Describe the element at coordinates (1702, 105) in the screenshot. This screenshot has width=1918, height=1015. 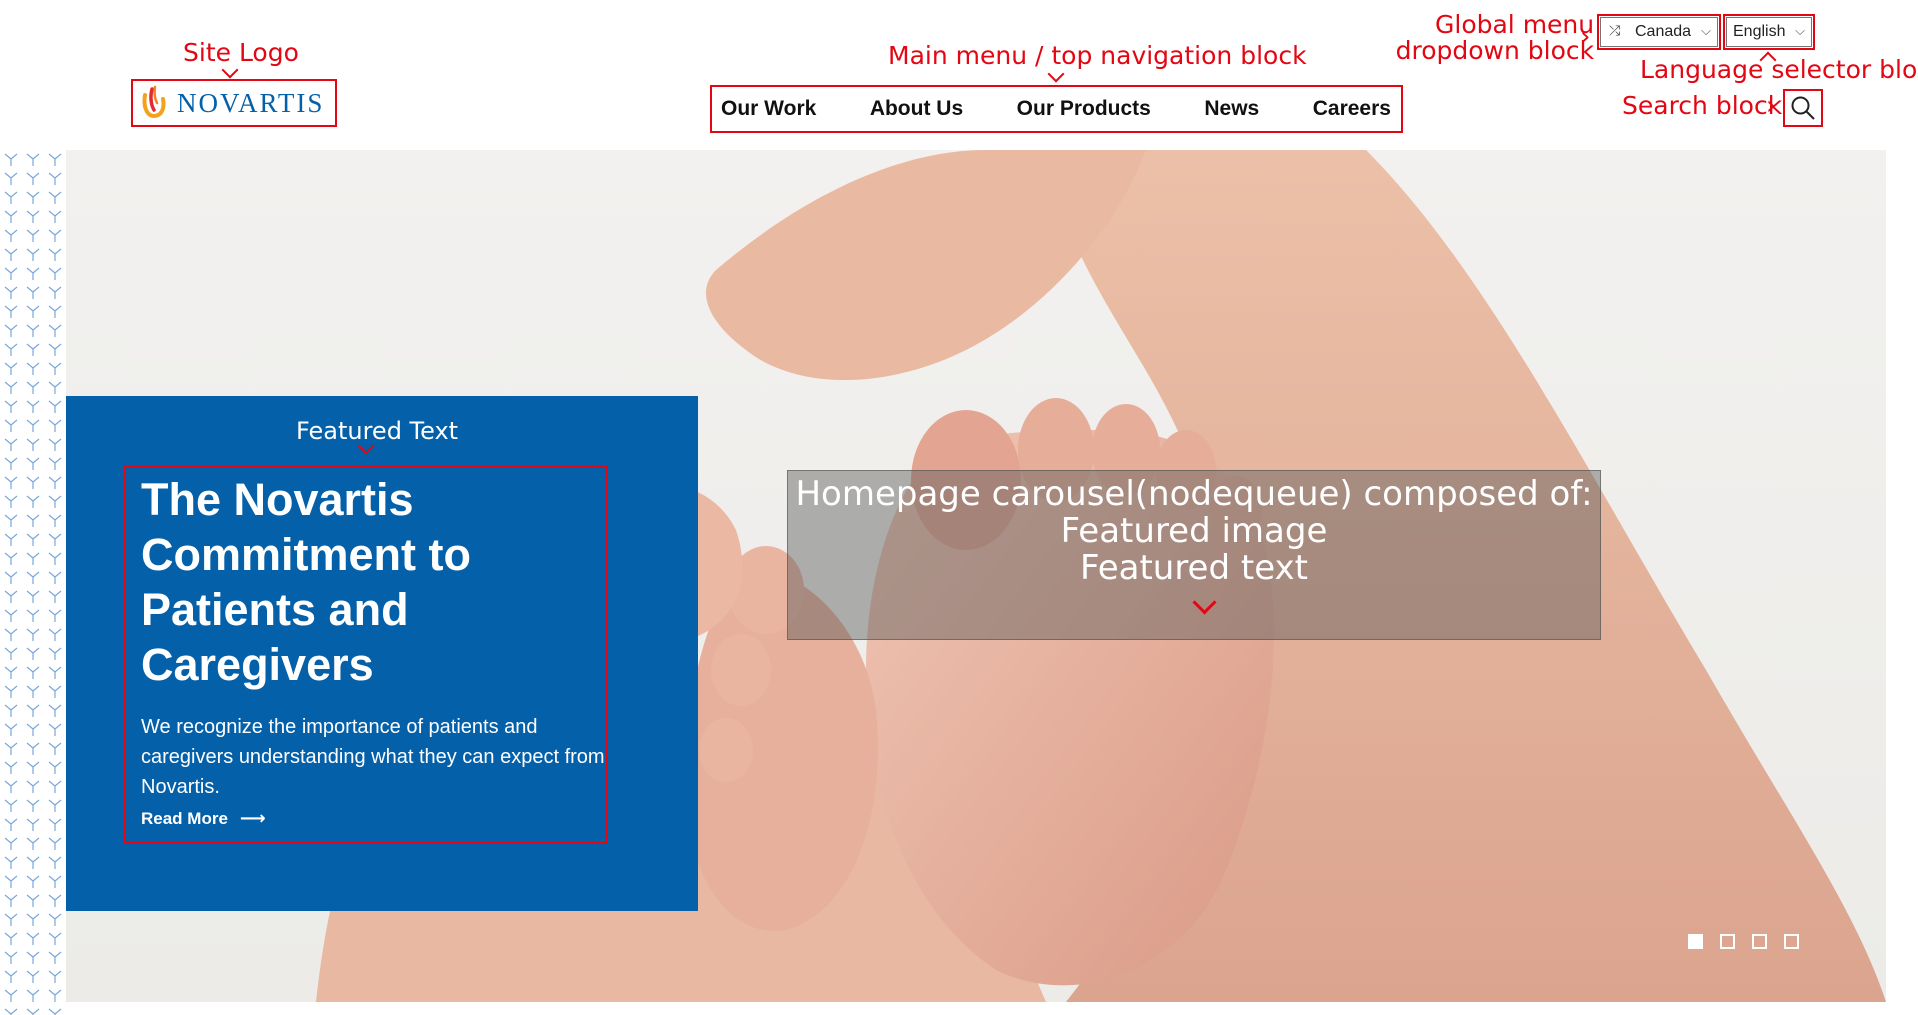
I see `annotation-search-block: Search block` at that location.